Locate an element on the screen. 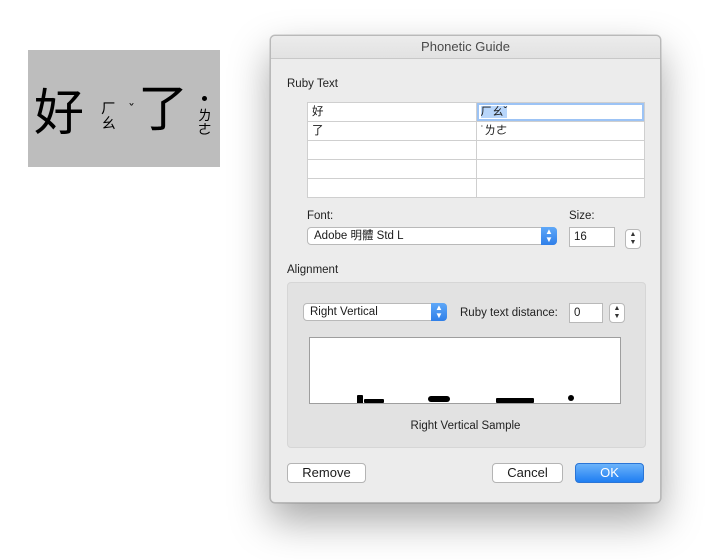 This screenshot has width=713, height=560. font-label: Font: is located at coordinates (320, 216).